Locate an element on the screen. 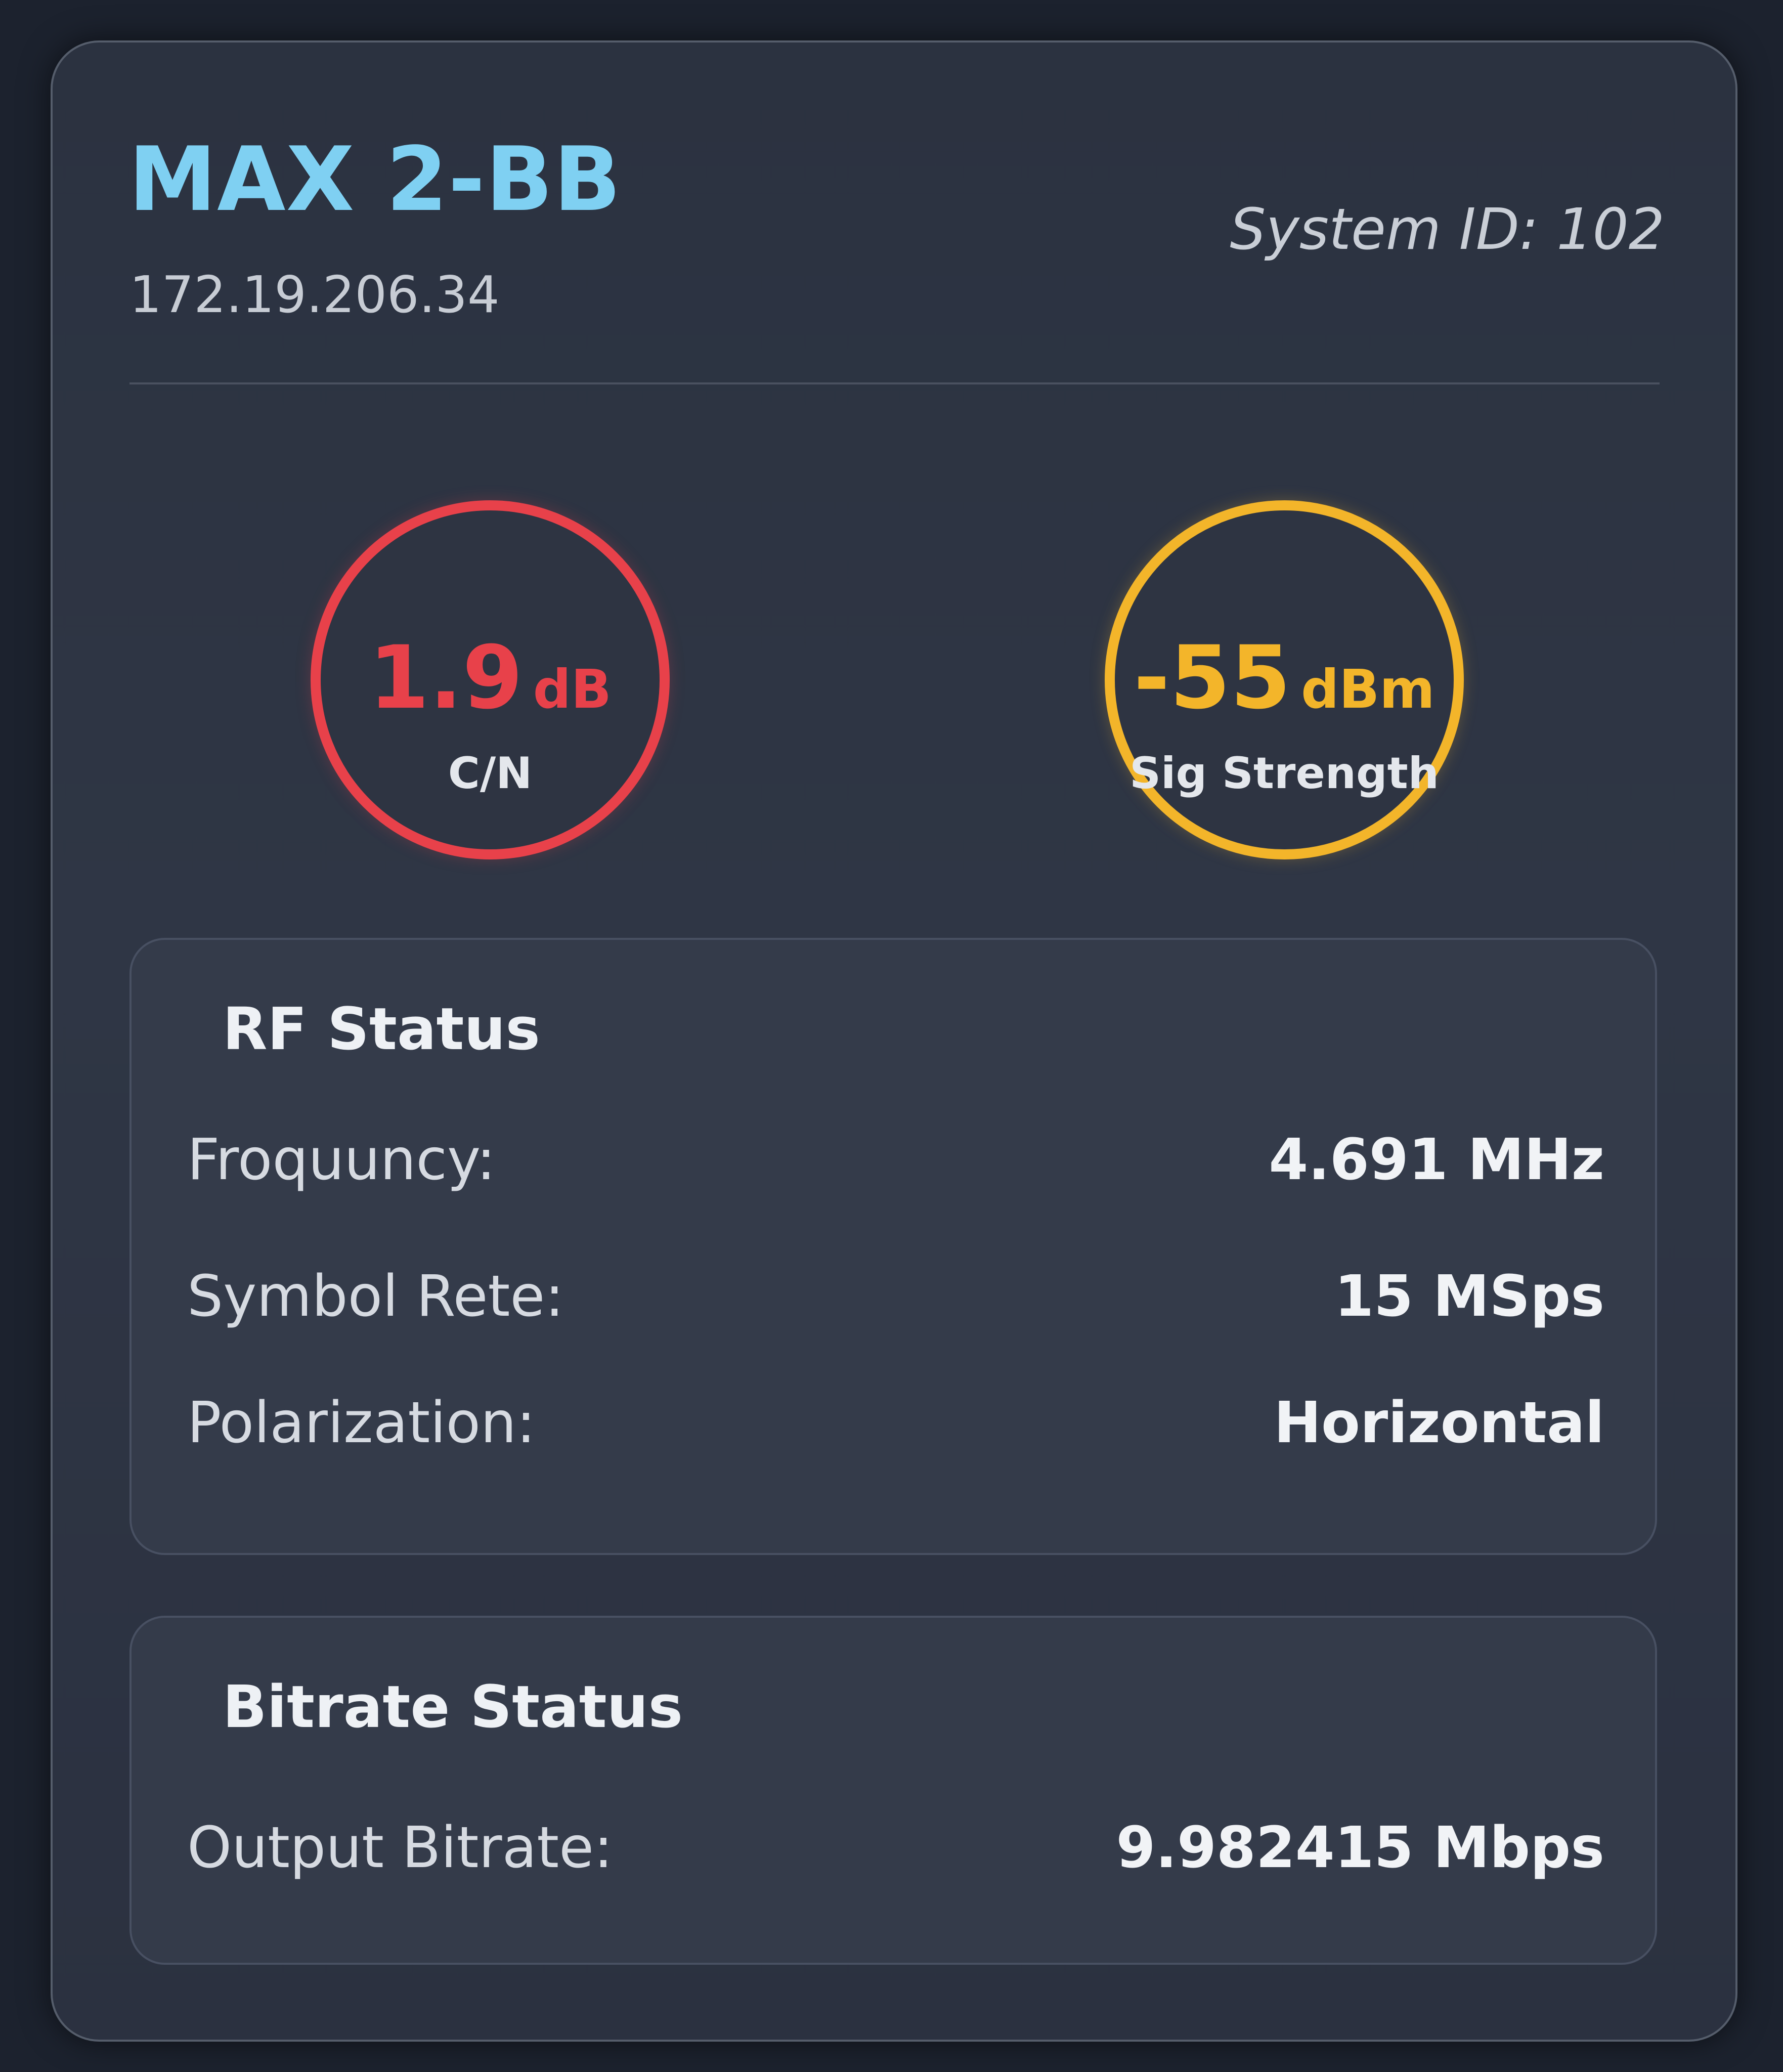 The height and width of the screenshot is (2072, 1783). rf-row-symbol-rate: Symbol Rete: 15 MSps is located at coordinates (895, 1299).